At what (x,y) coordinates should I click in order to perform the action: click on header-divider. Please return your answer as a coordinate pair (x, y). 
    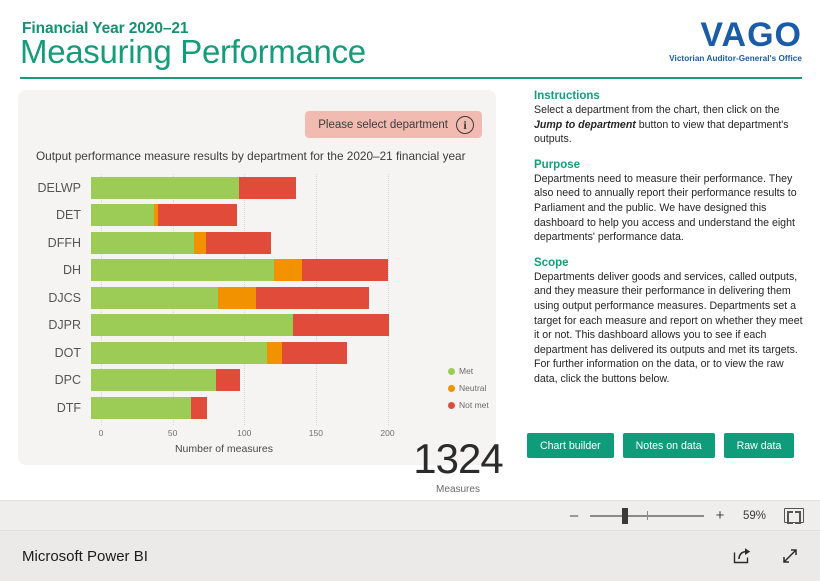
    Looking at the image, I should click on (411, 78).